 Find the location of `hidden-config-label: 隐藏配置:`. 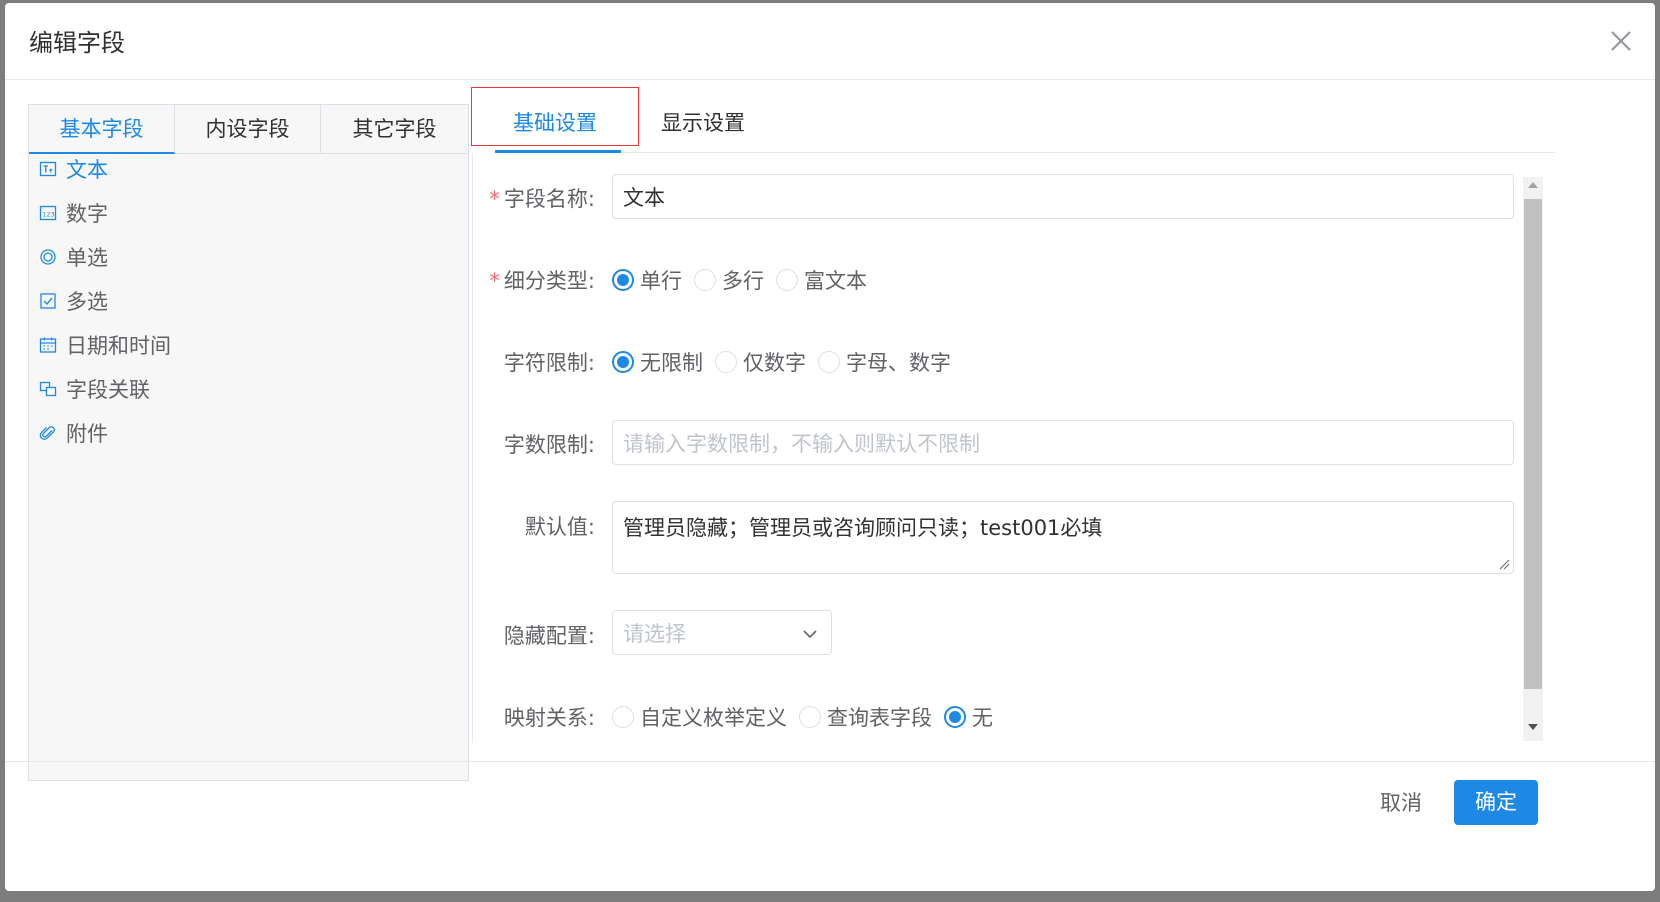

hidden-config-label: 隐藏配置: is located at coordinates (549, 636).